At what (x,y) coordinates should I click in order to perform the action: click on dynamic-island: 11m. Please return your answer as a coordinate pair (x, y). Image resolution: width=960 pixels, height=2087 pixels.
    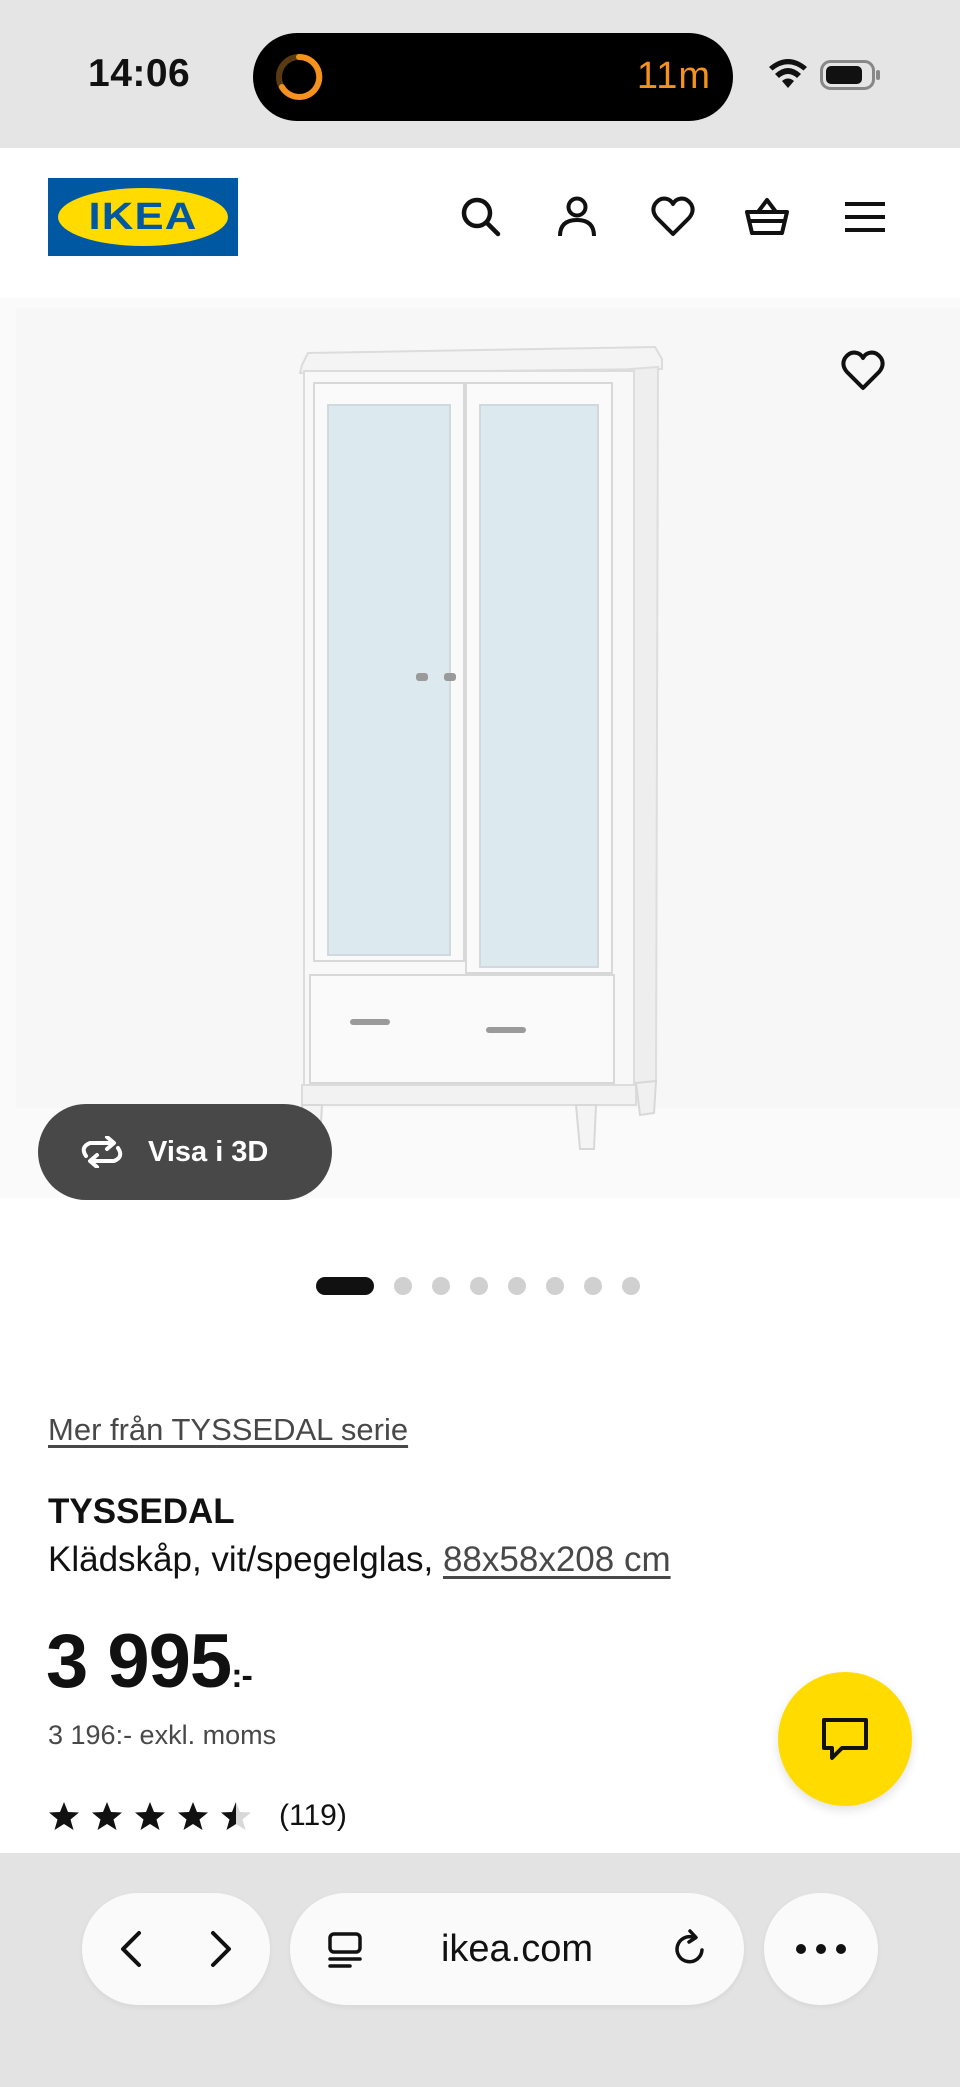
    Looking at the image, I should click on (493, 77).